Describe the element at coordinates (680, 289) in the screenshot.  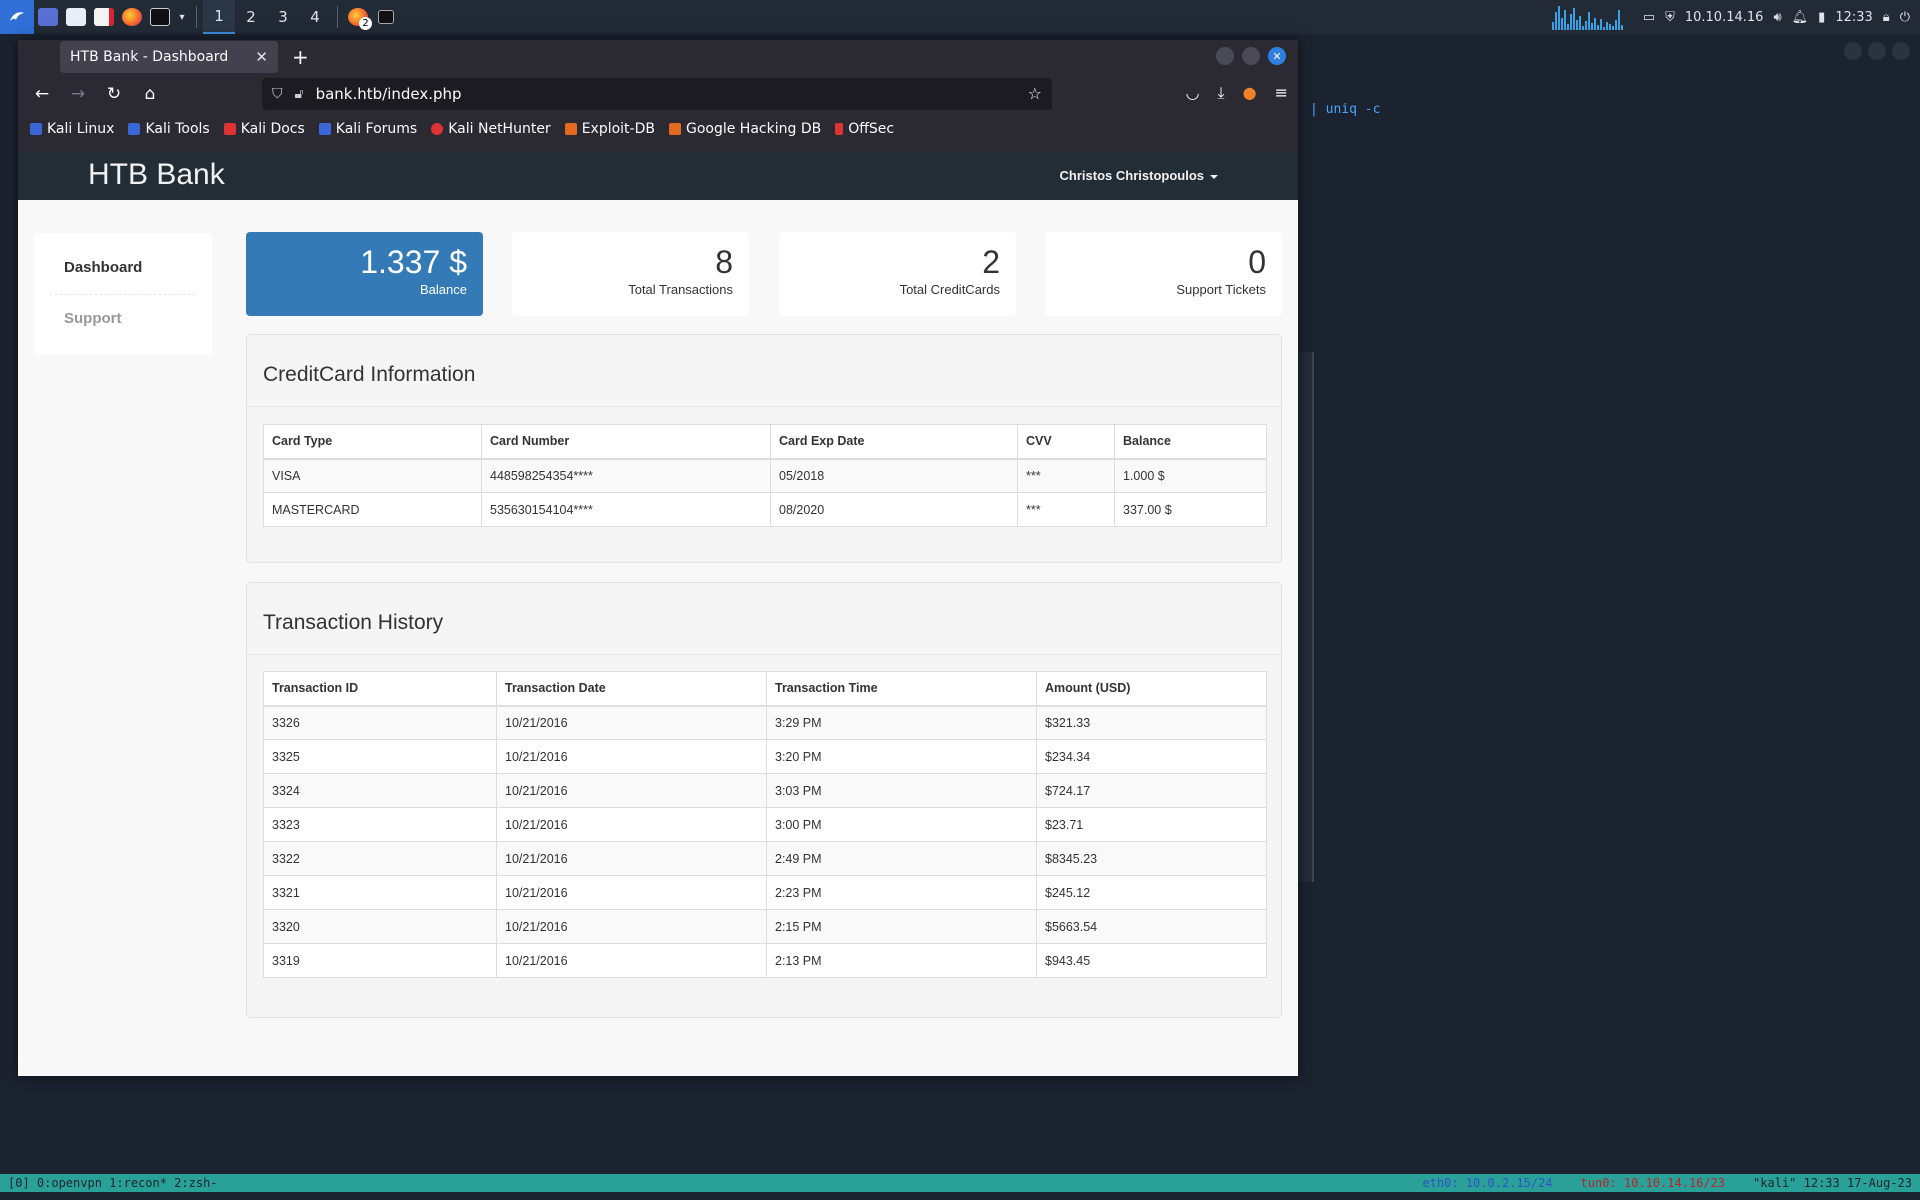
I see `stat-label: Total Transactions` at that location.